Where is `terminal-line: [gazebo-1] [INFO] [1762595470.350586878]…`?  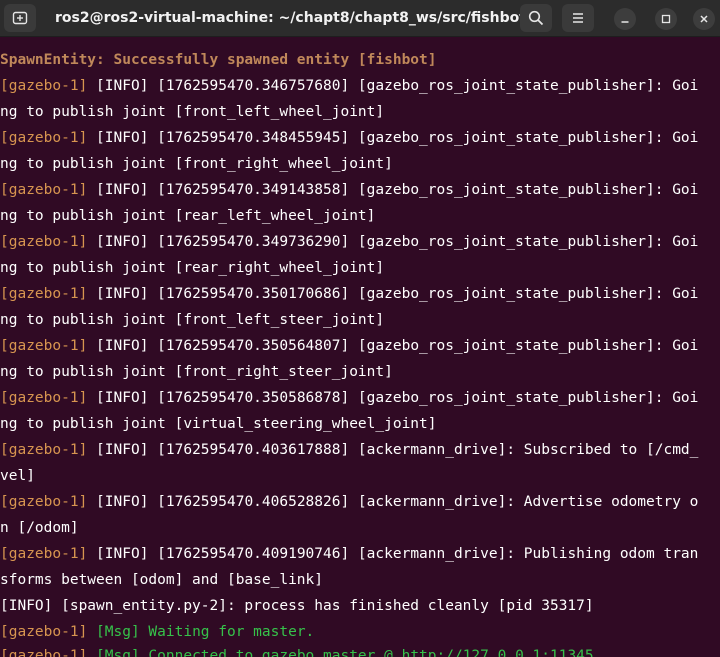
terminal-line: [gazebo-1] [INFO] [1762595470.350586878]… is located at coordinates (360, 398).